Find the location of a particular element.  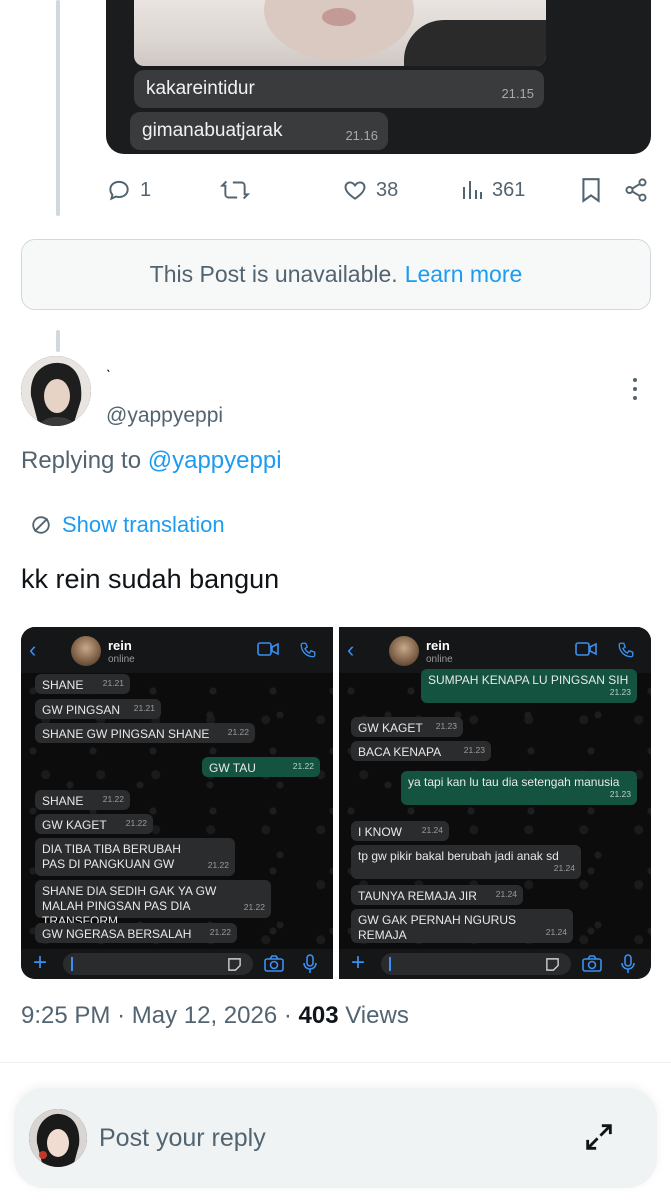

reply-button: 1 is located at coordinates (128, 190).